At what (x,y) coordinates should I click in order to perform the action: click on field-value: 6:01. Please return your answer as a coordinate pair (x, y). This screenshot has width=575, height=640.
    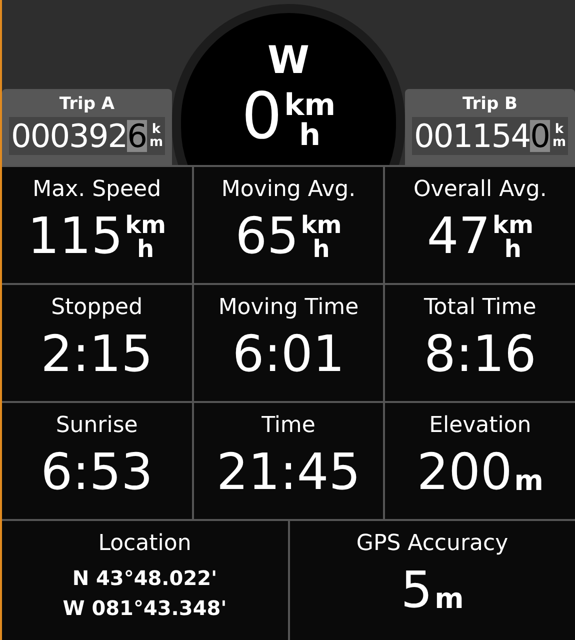
    Looking at the image, I should click on (288, 354).